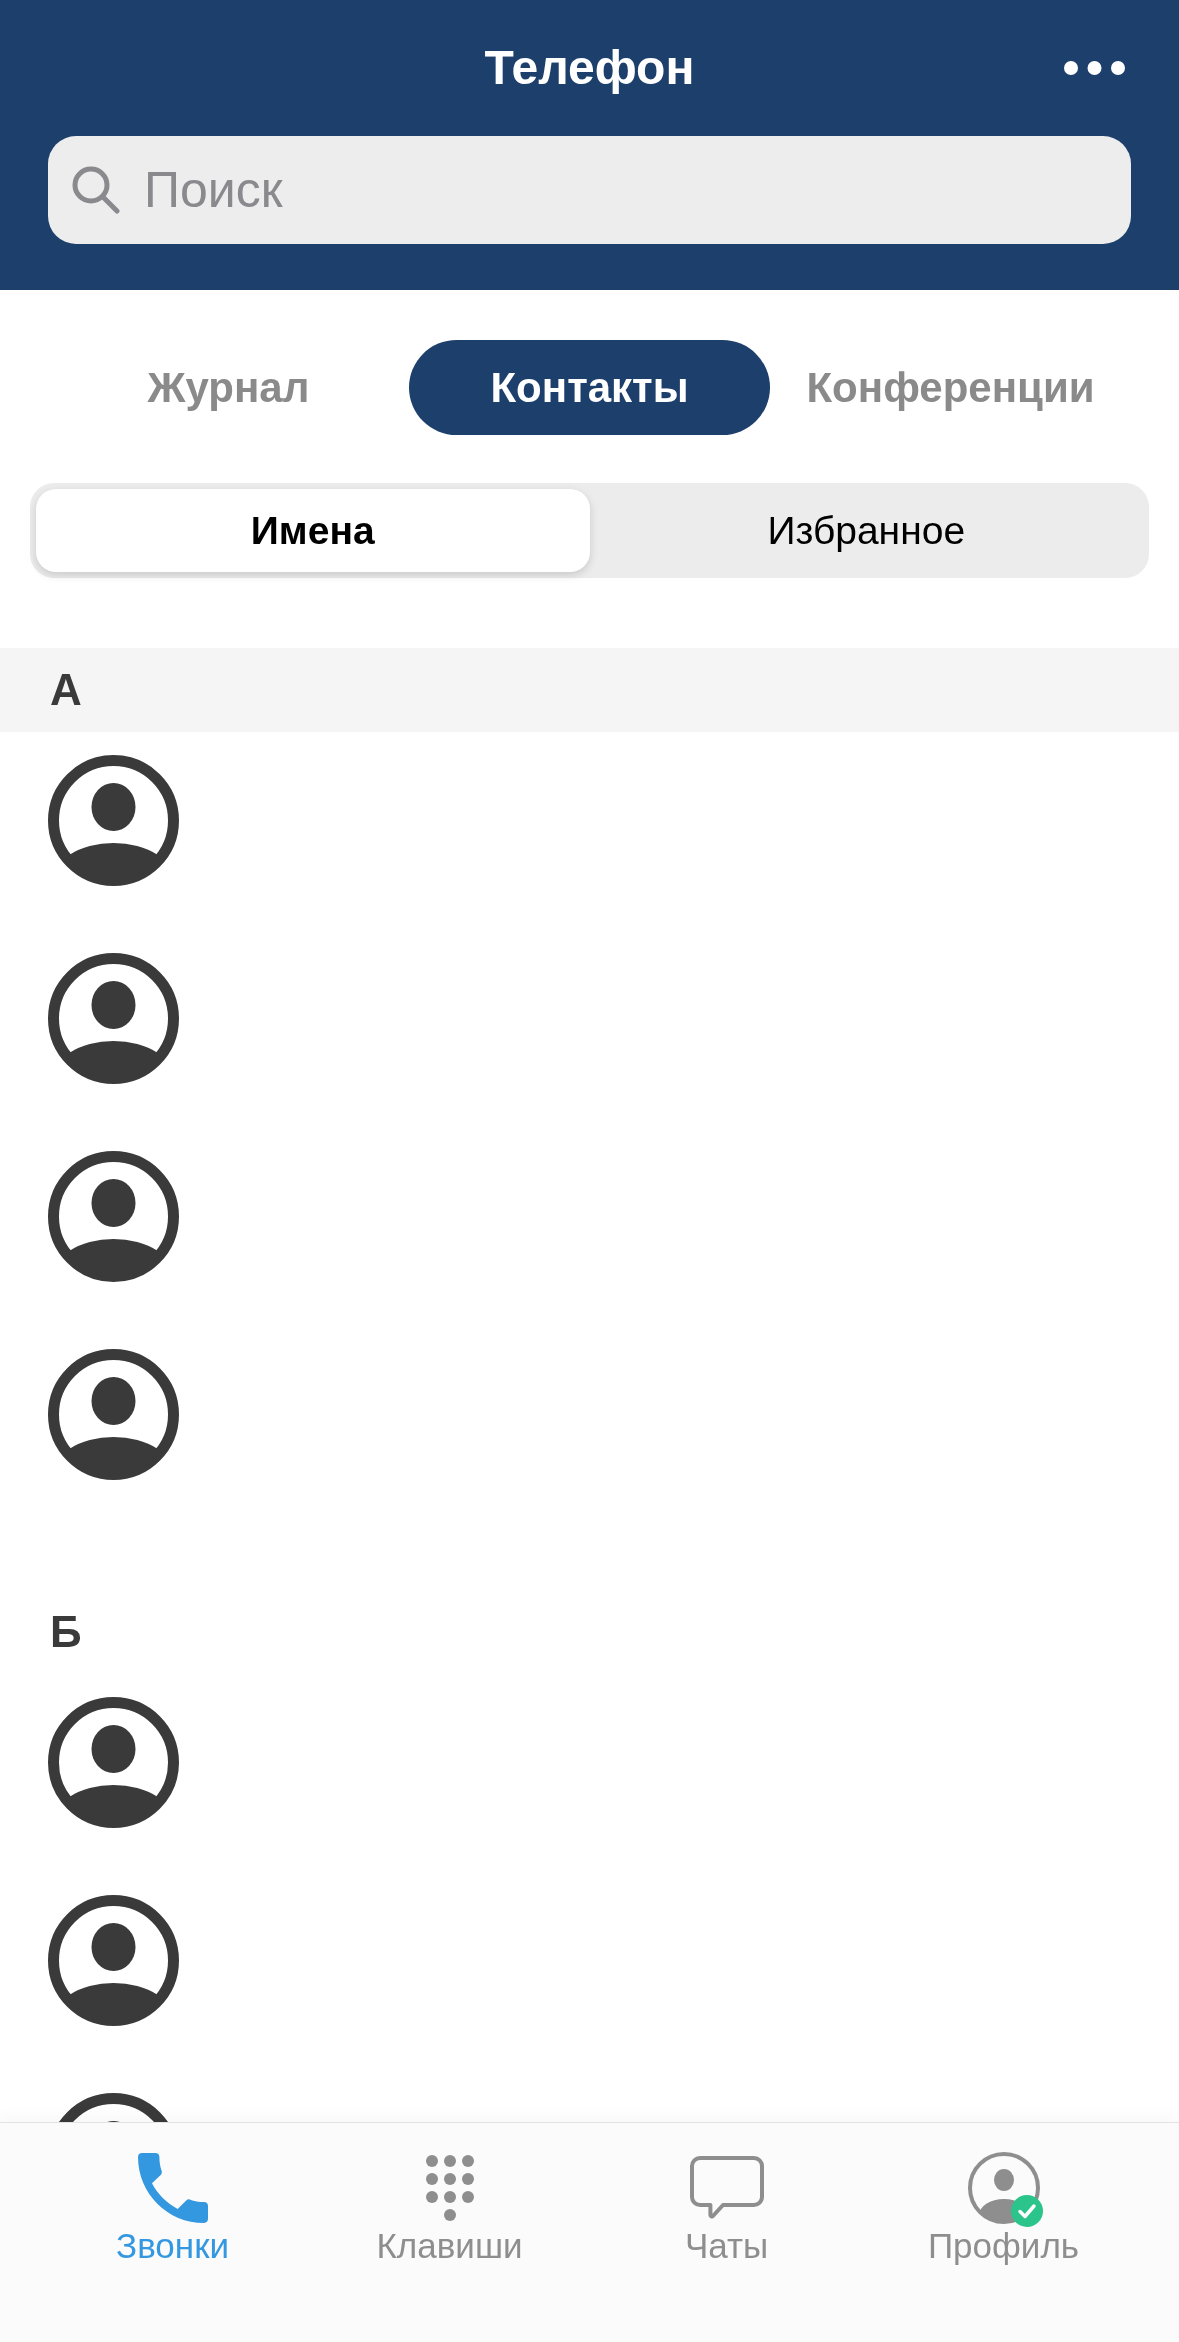 The height and width of the screenshot is (2342, 1179). Describe the element at coordinates (449, 2188) in the screenshot. I see `keypad-icon` at that location.